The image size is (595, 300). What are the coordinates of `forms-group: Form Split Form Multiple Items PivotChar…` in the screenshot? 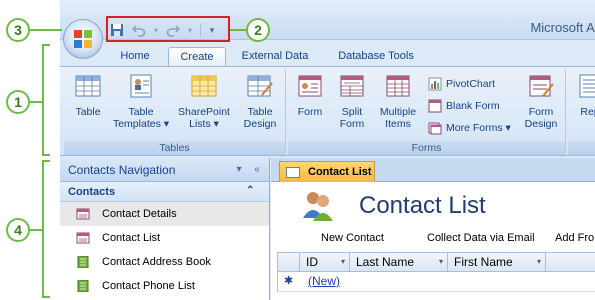 It's located at (427, 112).